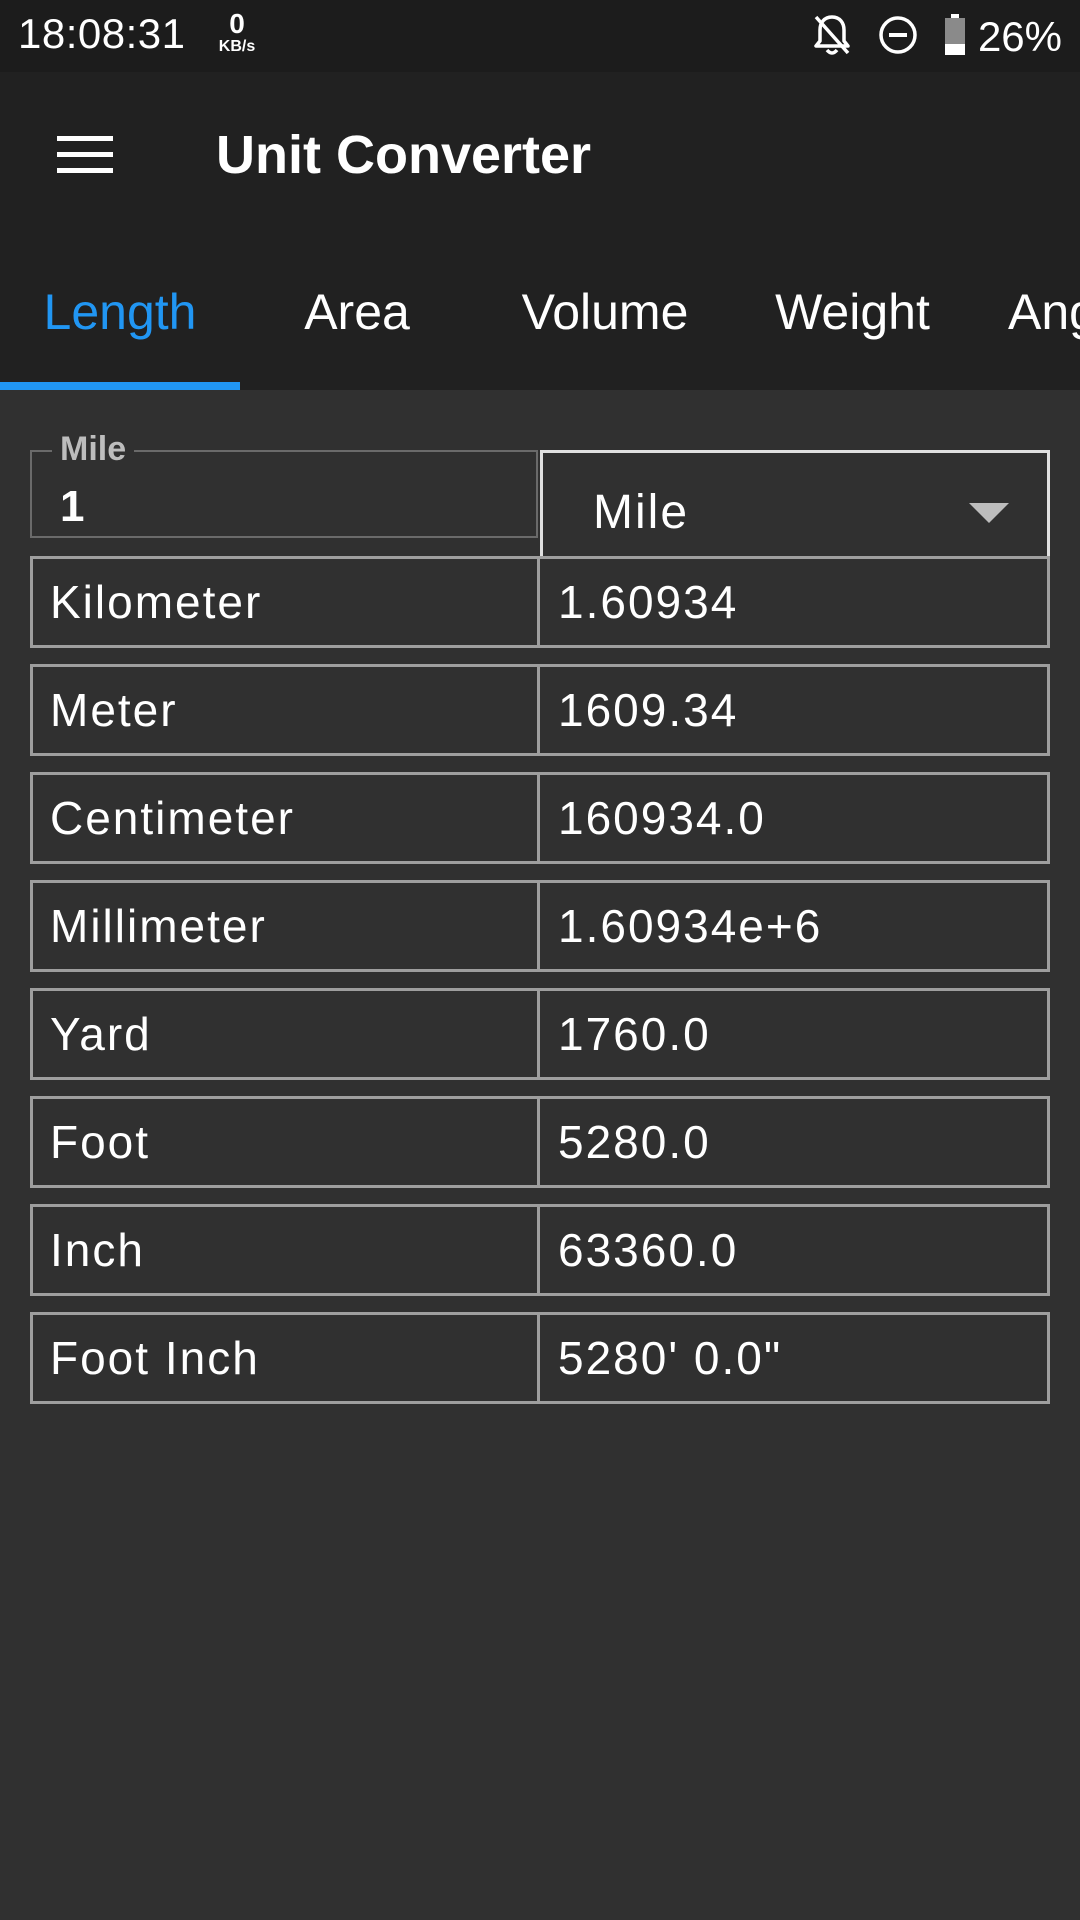 The image size is (1080, 1920). What do you see at coordinates (120, 386) in the screenshot?
I see `active-tab-indicator` at bounding box center [120, 386].